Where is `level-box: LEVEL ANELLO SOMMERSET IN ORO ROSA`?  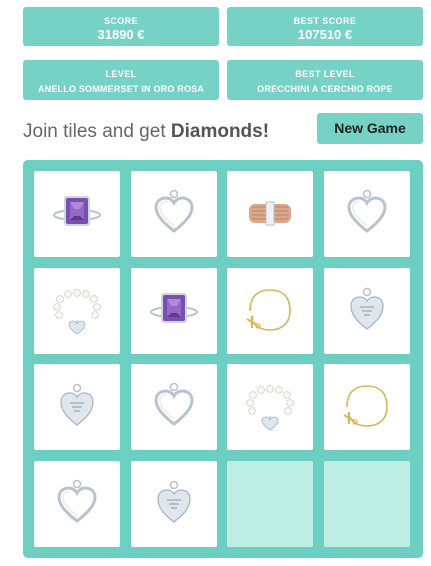
level-box: LEVEL ANELLO SOMMERSET IN ORO ROSA is located at coordinates (121, 80).